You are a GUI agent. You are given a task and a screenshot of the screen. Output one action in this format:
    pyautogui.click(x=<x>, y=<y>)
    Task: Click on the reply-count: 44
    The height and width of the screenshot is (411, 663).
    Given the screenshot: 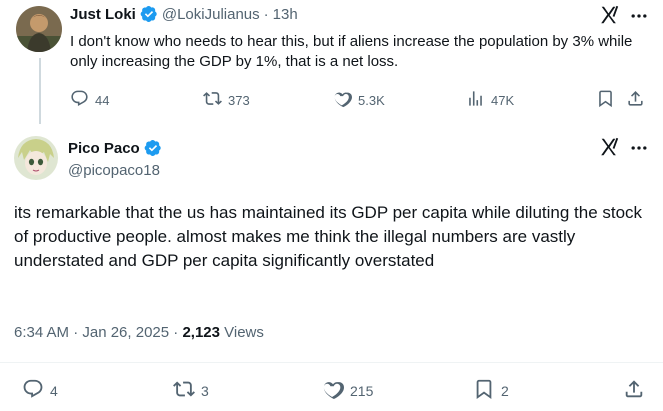 What is the action you would take?
    pyautogui.click(x=102, y=100)
    